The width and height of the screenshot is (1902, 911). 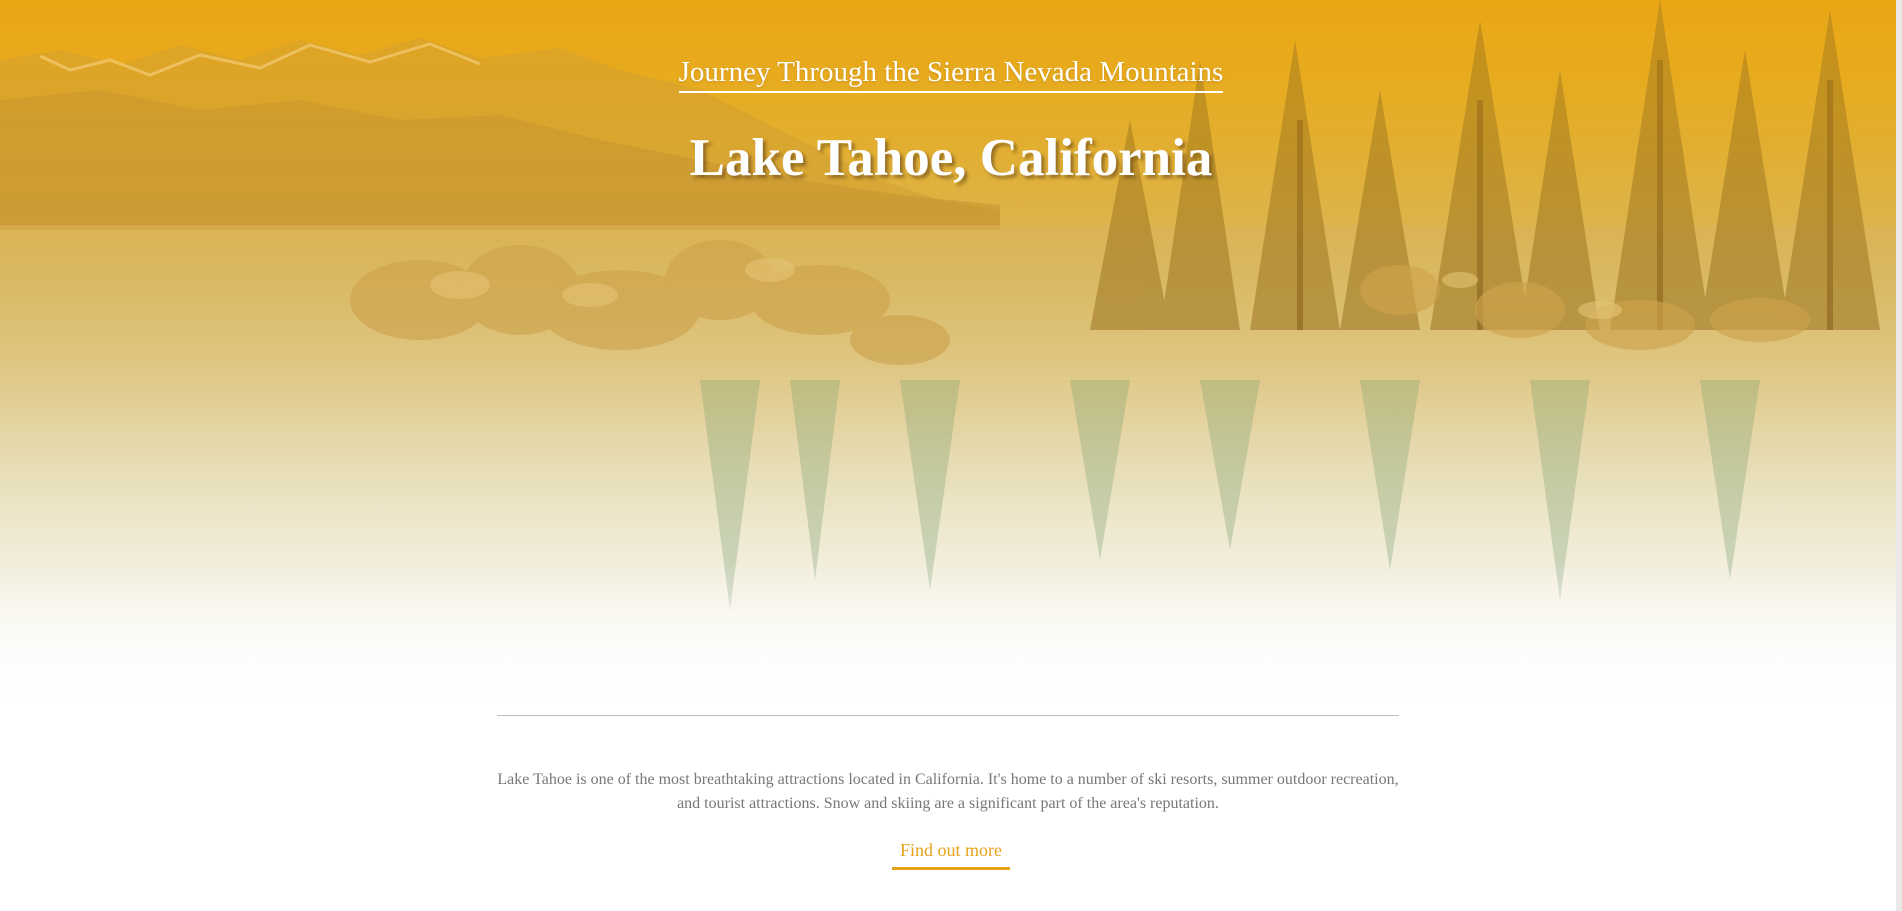 What do you see at coordinates (1899, 455) in the screenshot?
I see `scrollbar` at bounding box center [1899, 455].